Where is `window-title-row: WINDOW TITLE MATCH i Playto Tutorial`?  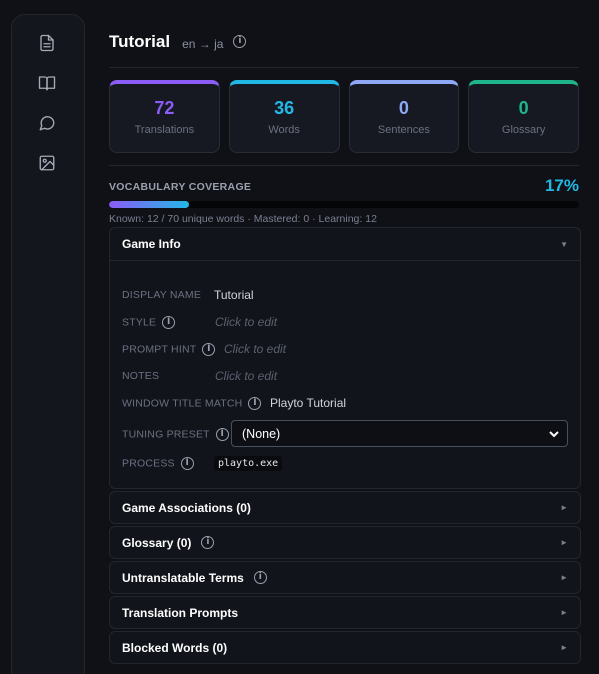 window-title-row: WINDOW TITLE MATCH i Playto Tutorial is located at coordinates (234, 403).